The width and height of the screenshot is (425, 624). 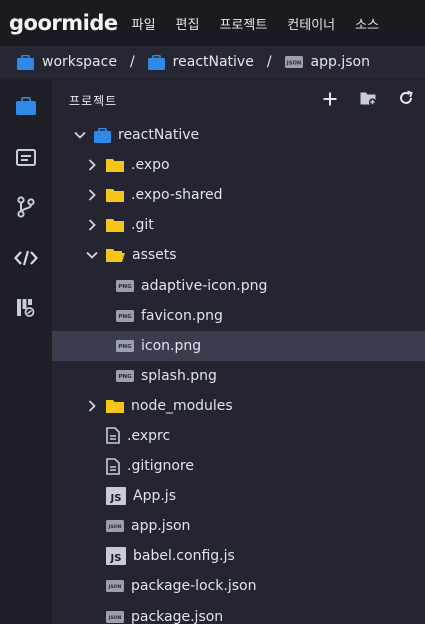 What do you see at coordinates (238, 496) in the screenshot?
I see `tree-file-row: JS App.js` at bounding box center [238, 496].